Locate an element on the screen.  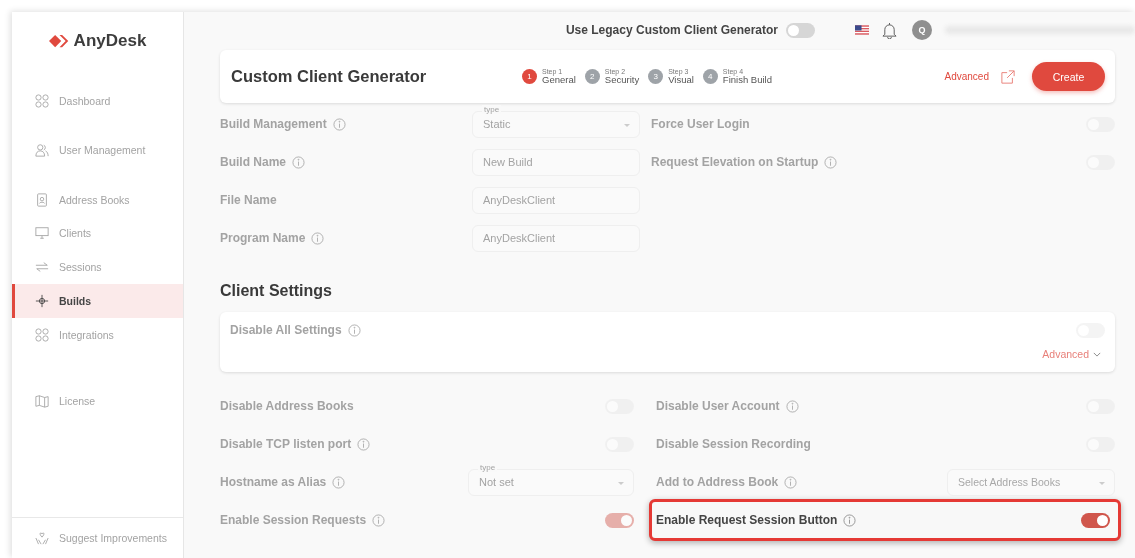
field-label: Hostname as Alias is located at coordinates (273, 482).